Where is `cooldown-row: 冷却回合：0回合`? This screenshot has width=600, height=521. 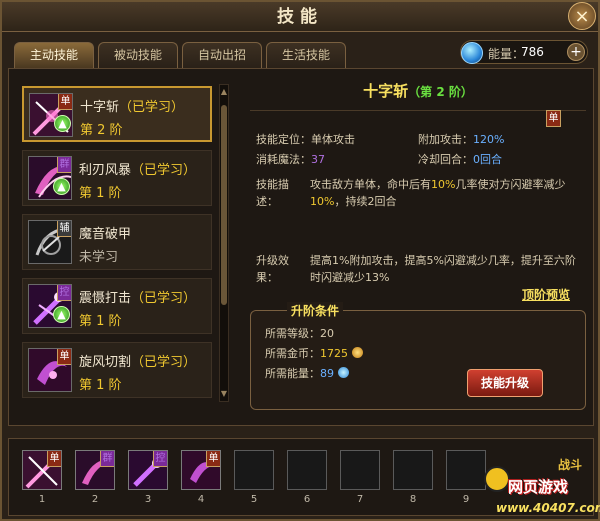 cooldown-row: 冷却回合：0回合 is located at coordinates (460, 159).